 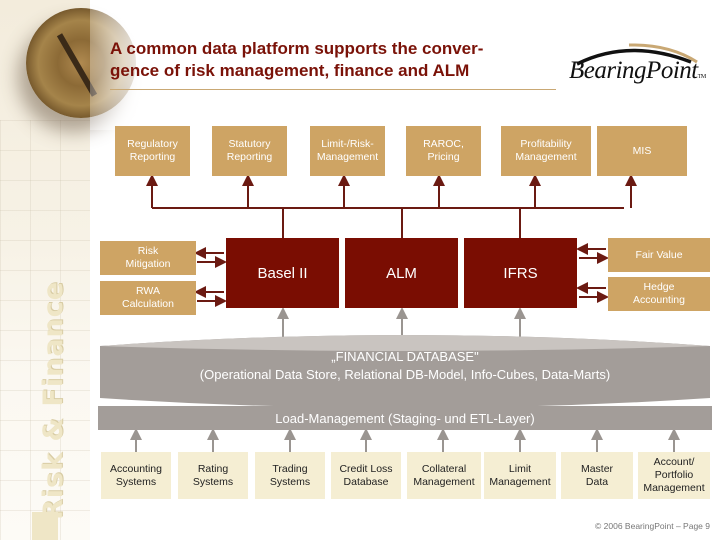 What do you see at coordinates (148, 291) in the screenshot?
I see `side-label: RWA` at bounding box center [148, 291].